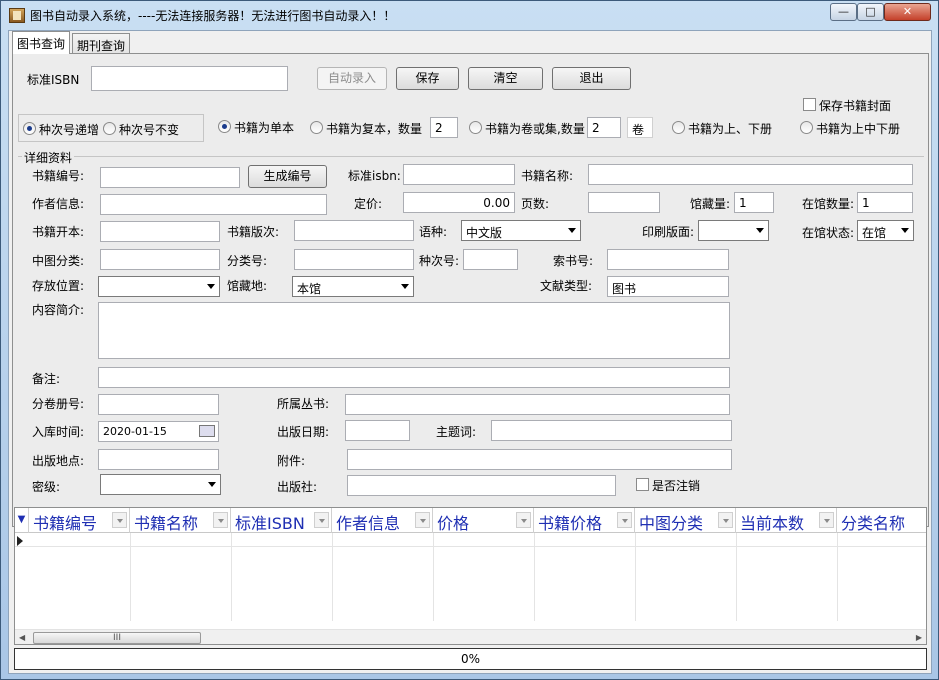  Describe the element at coordinates (828, 204) in the screenshot. I see `in-lib-qty-label: 在馆数量:` at that location.